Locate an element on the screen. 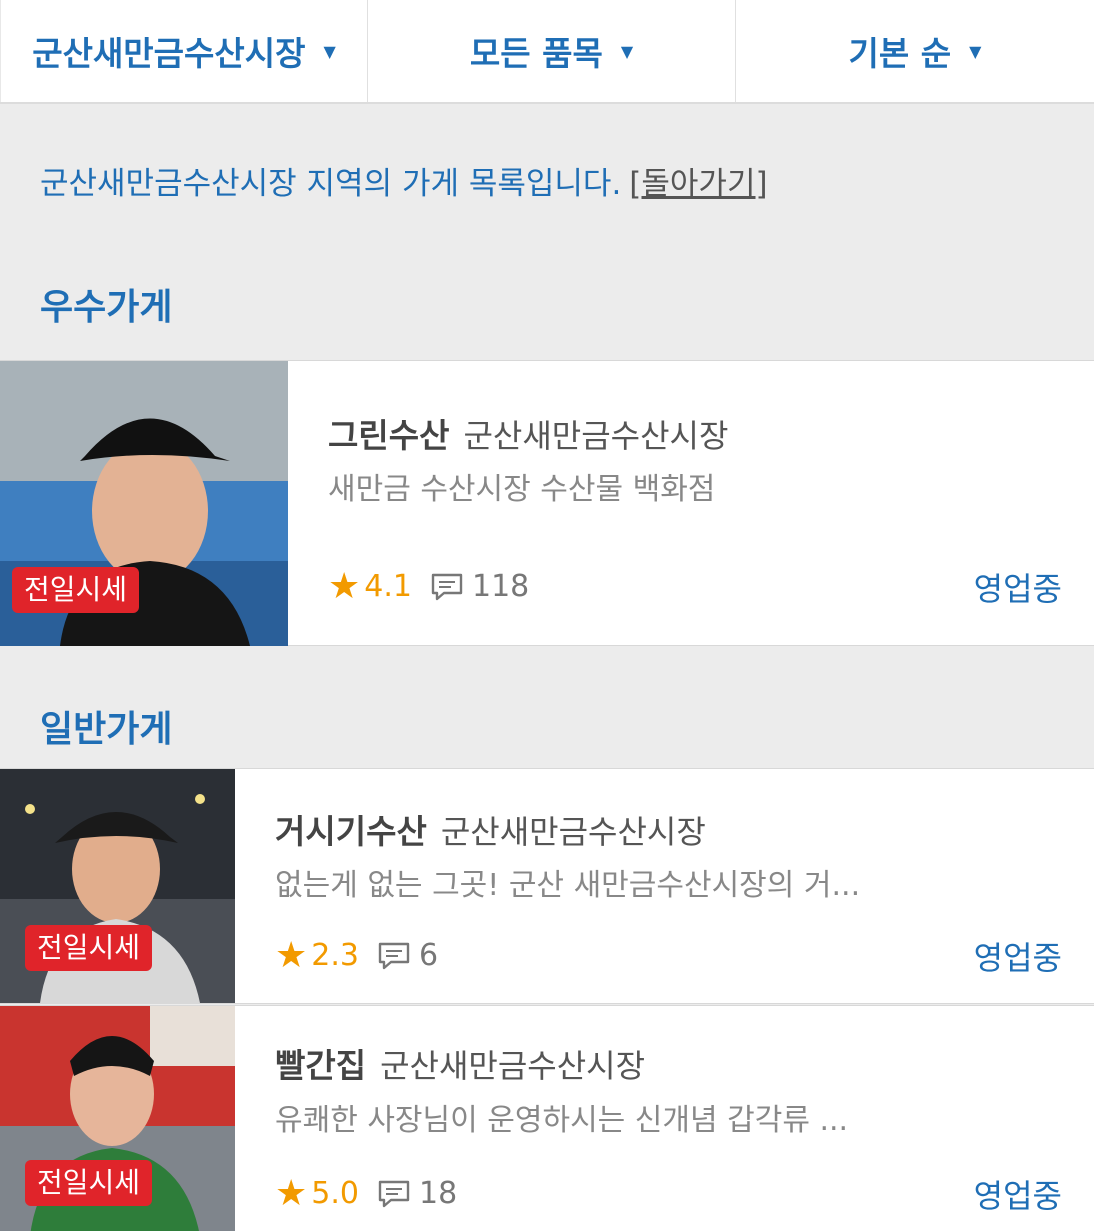 The image size is (1094, 1231). store-name: 빨간집 군산새만금수산시장 is located at coordinates (460, 1063).